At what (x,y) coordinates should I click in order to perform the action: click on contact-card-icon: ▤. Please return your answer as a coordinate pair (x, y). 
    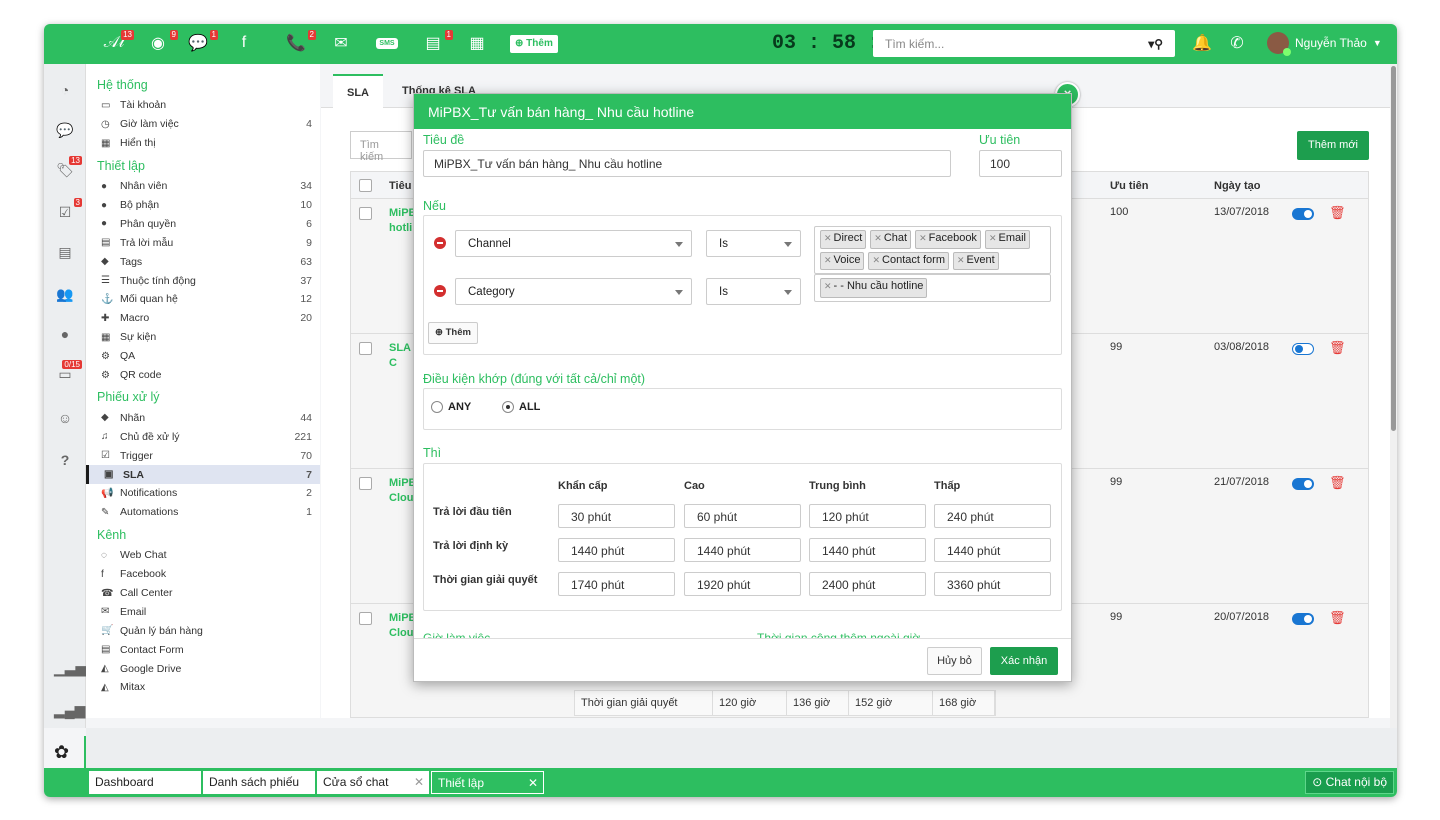
    Looking at the image, I should click on (65, 254).